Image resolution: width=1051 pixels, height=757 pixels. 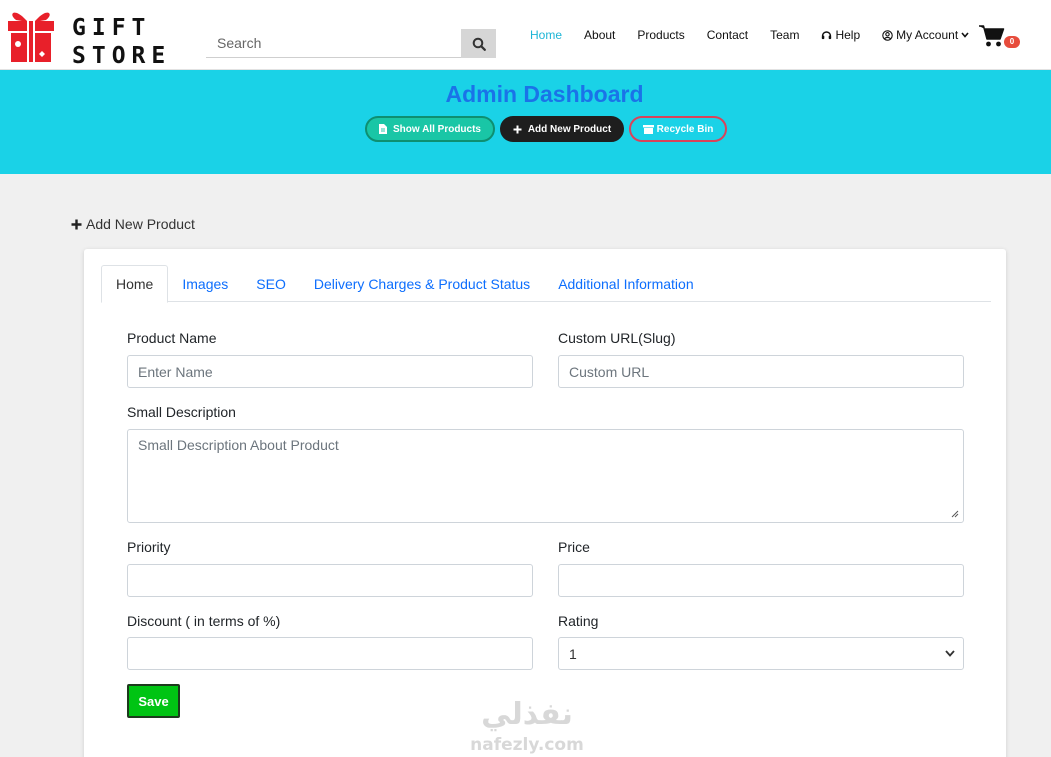 What do you see at coordinates (330, 371) in the screenshot?
I see `product-name-input` at bounding box center [330, 371].